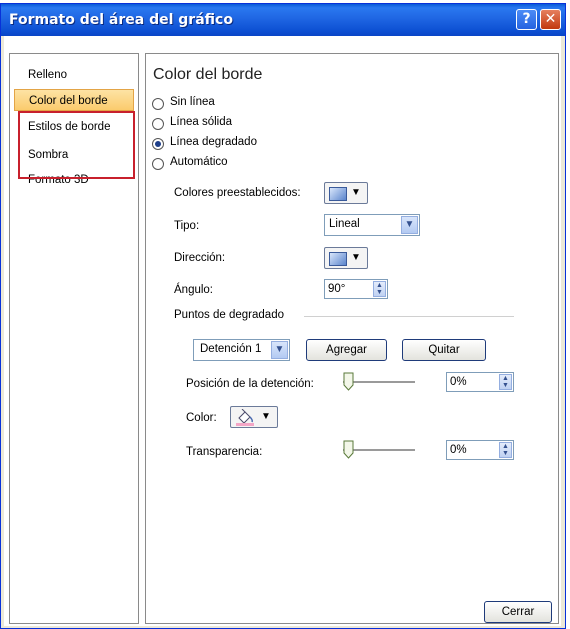 This screenshot has height=629, width=570. What do you see at coordinates (224, 452) in the screenshot?
I see `transparency-label: Transparencia:` at bounding box center [224, 452].